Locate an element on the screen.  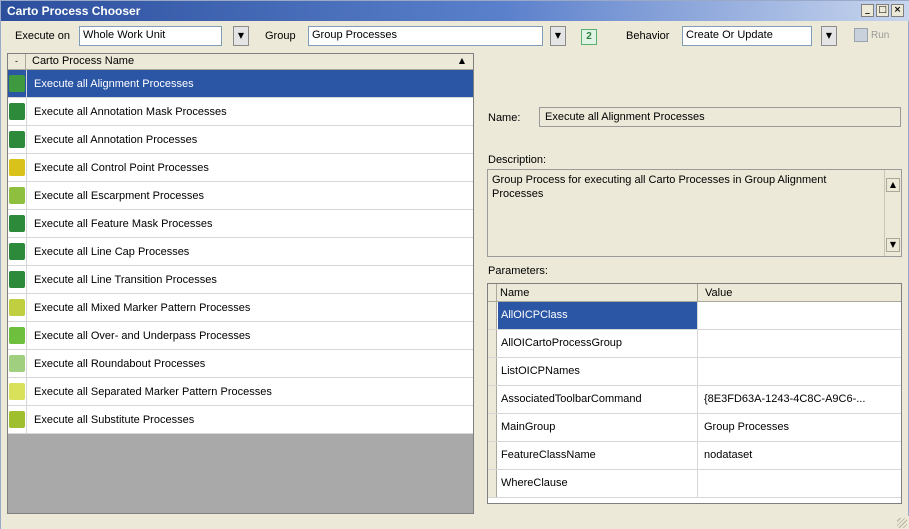
title-bar: Carto Process Chooser _ □ × is located at coordinates (455, 11).